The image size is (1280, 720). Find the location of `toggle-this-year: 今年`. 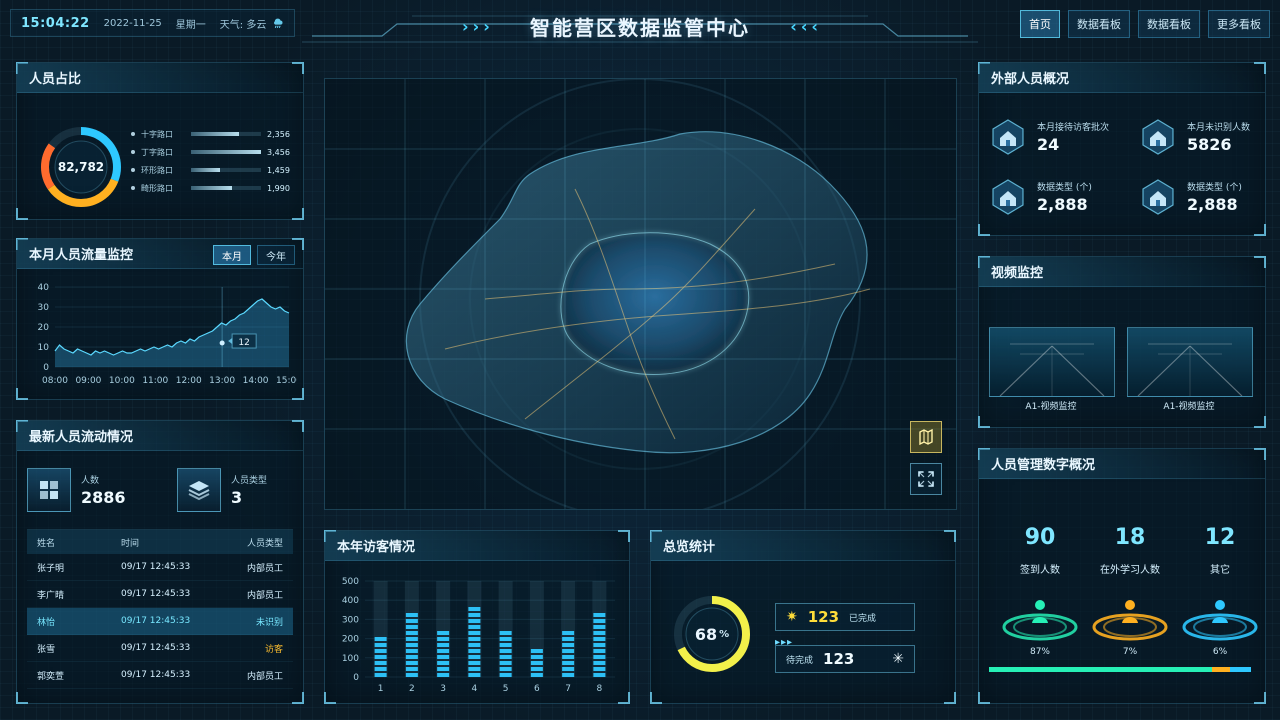

toggle-this-year: 今年 is located at coordinates (276, 255).